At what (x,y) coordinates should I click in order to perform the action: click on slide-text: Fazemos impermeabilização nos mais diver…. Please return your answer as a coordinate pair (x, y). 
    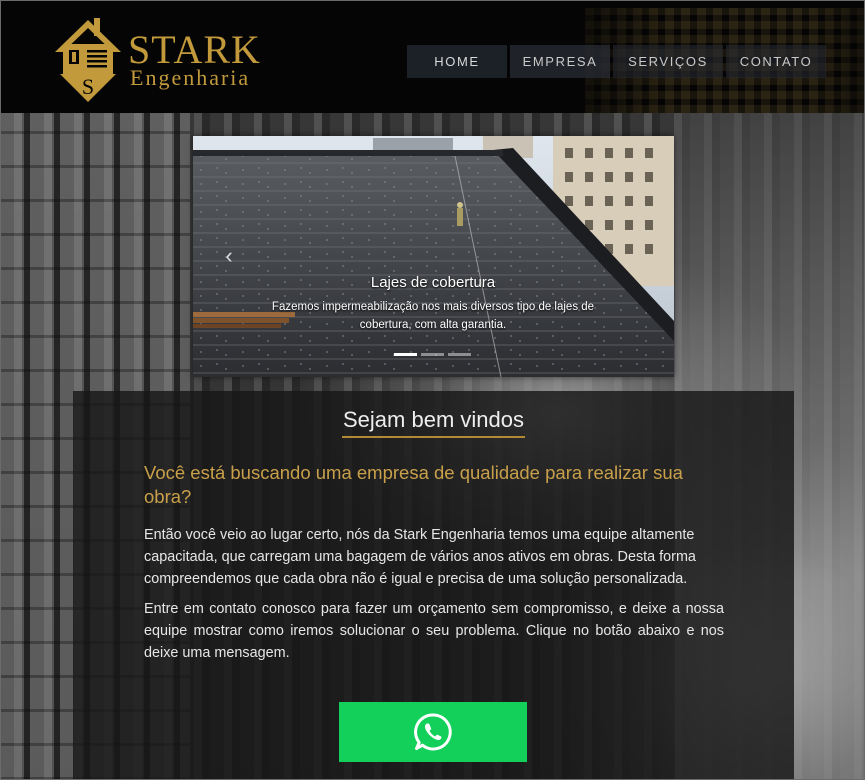
    Looking at the image, I should click on (433, 316).